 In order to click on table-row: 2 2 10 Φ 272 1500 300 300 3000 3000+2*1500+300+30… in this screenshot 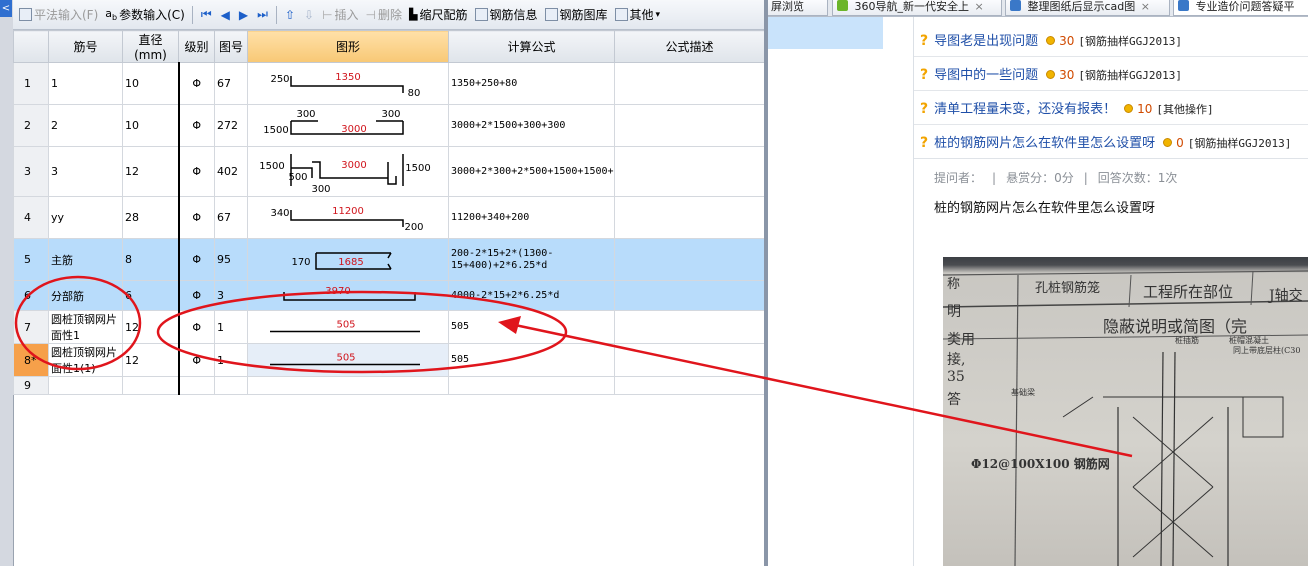, I will do `click(389, 125)`.